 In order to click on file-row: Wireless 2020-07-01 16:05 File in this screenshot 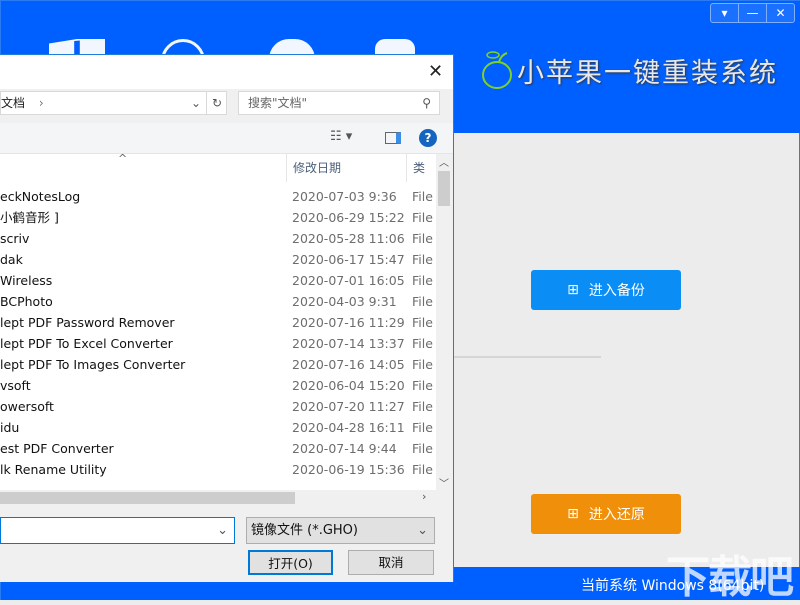, I will do `click(218, 280)`.